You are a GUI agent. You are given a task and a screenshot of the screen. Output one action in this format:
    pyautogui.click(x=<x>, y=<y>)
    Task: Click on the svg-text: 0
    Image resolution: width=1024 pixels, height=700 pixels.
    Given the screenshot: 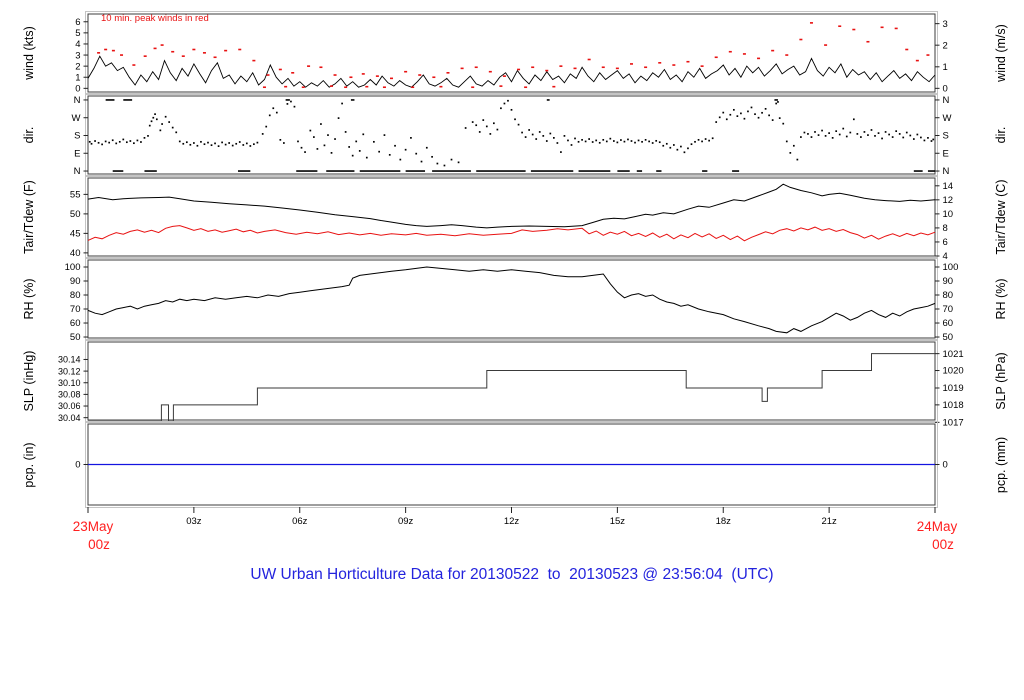 What is the action you would take?
    pyautogui.click(x=945, y=89)
    